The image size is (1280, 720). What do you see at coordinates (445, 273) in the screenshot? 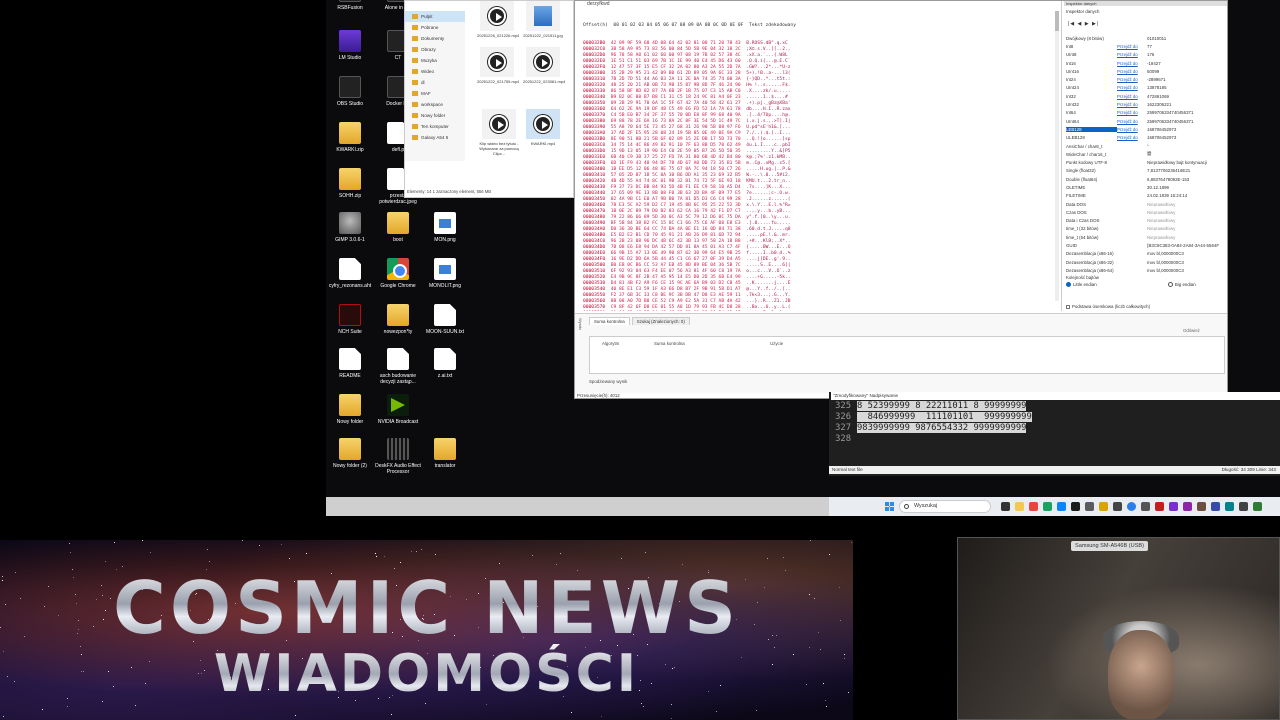
I see `desktop-icon: MONOLIT.png` at bounding box center [445, 273].